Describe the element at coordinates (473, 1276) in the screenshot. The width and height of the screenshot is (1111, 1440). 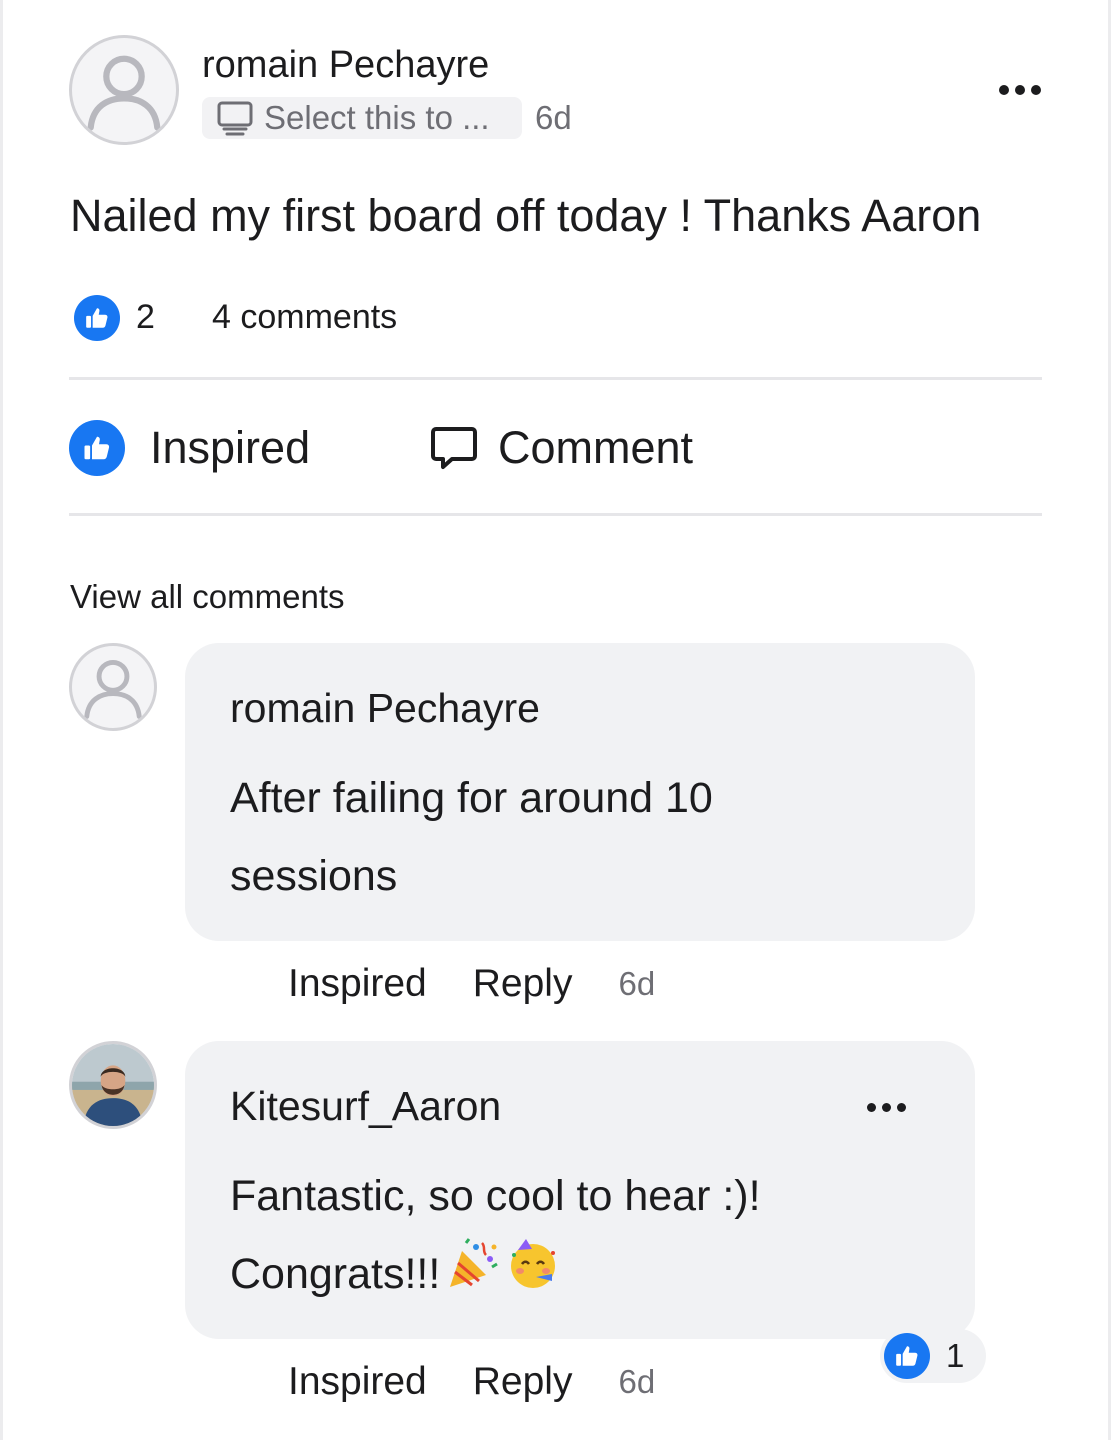
I see `party-popper-emoji` at that location.